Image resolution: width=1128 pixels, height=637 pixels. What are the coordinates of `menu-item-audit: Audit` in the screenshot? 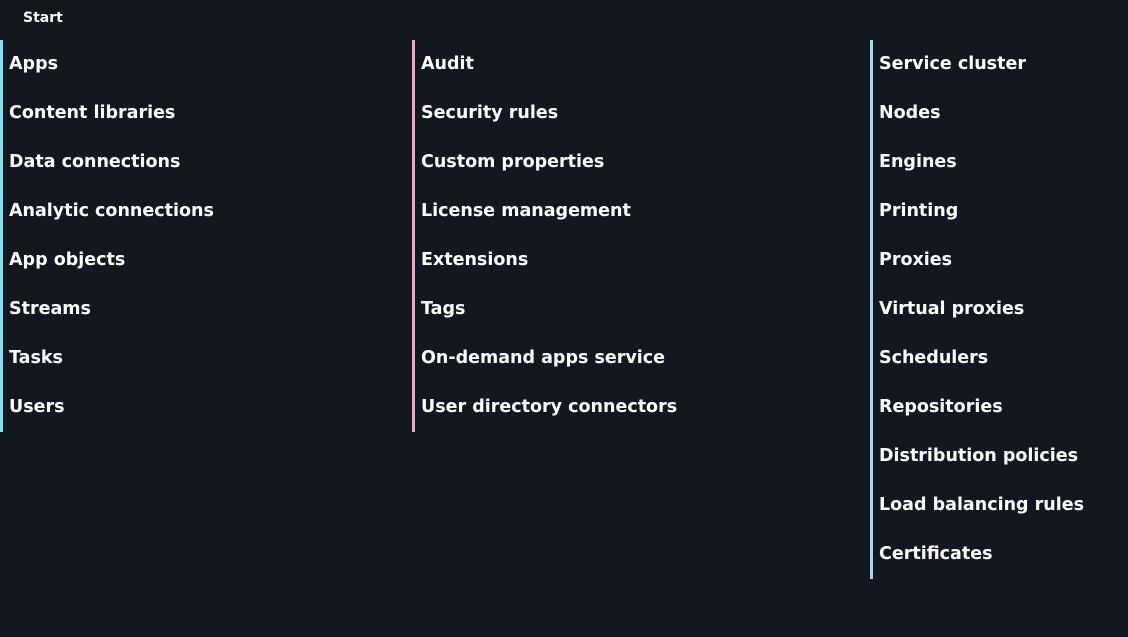 It's located at (641, 64).